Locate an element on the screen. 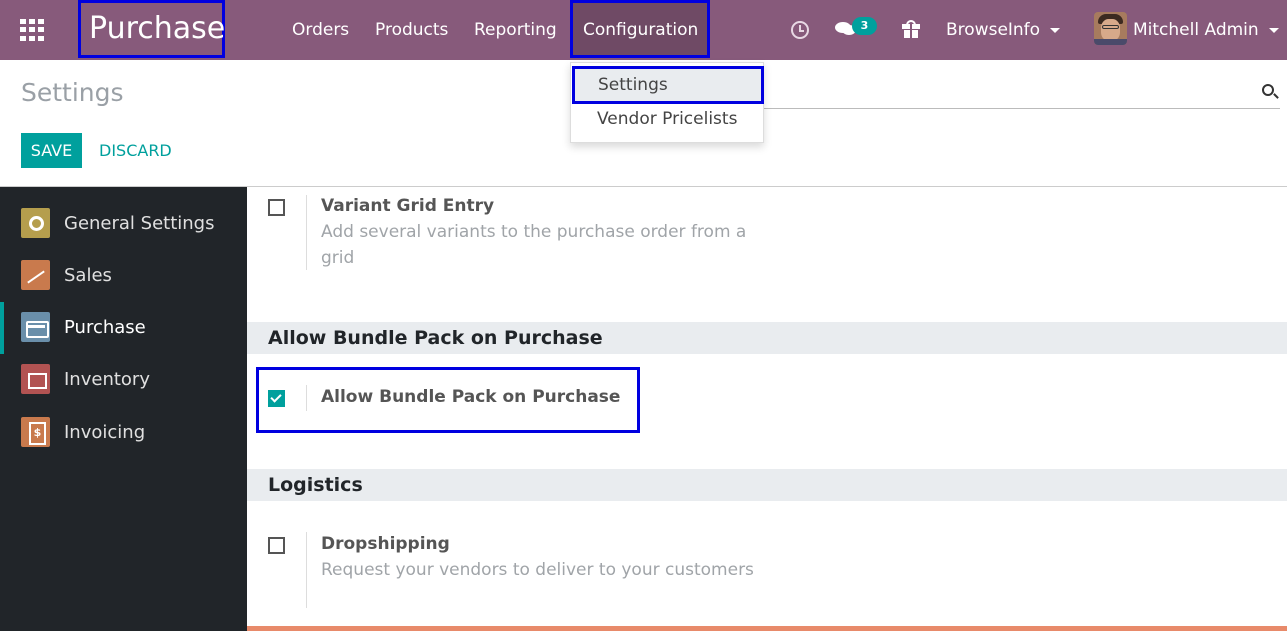 Image resolution: width=1287 pixels, height=631 pixels. dropshipping-checkbox is located at coordinates (276, 545).